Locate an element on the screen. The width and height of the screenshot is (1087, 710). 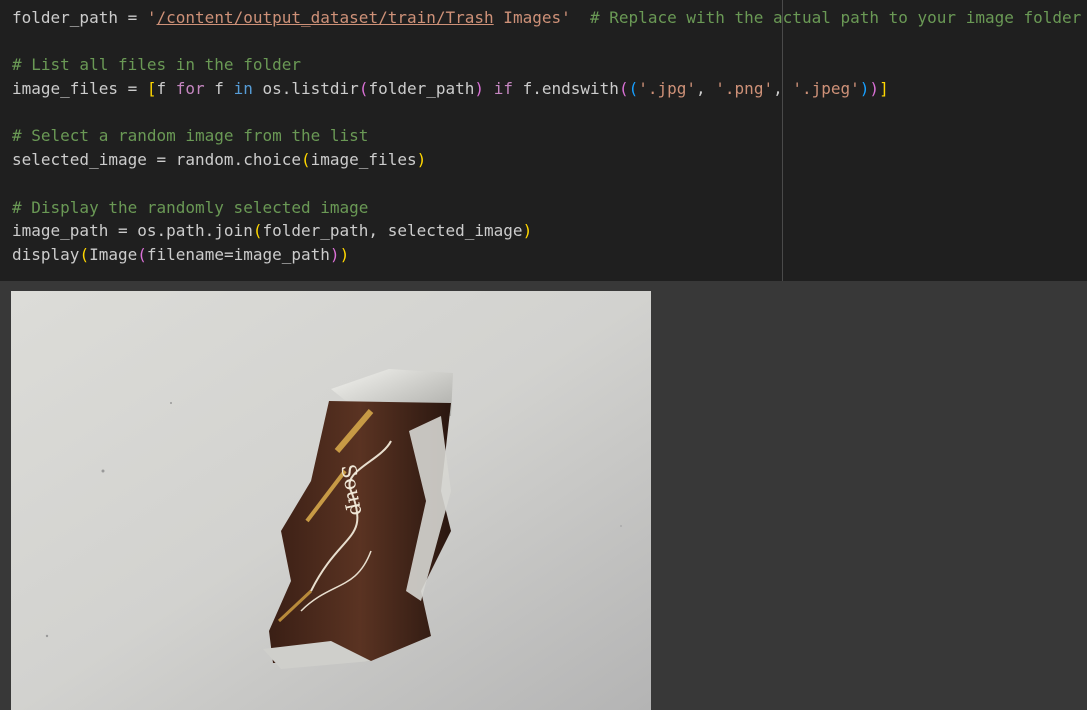
token-variable: folder_path is located at coordinates (65, 17).